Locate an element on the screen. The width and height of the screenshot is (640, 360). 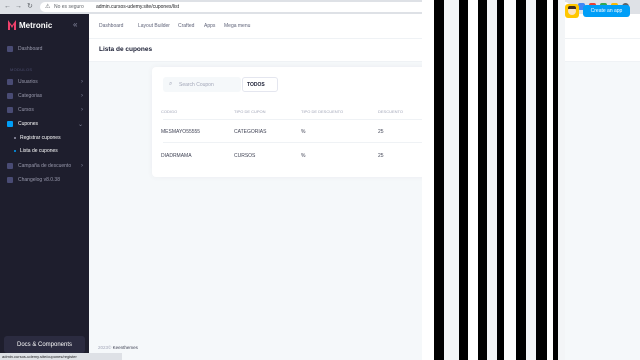
sidebar-item-cupones: Cupones ⌄ is located at coordinates (45, 124).